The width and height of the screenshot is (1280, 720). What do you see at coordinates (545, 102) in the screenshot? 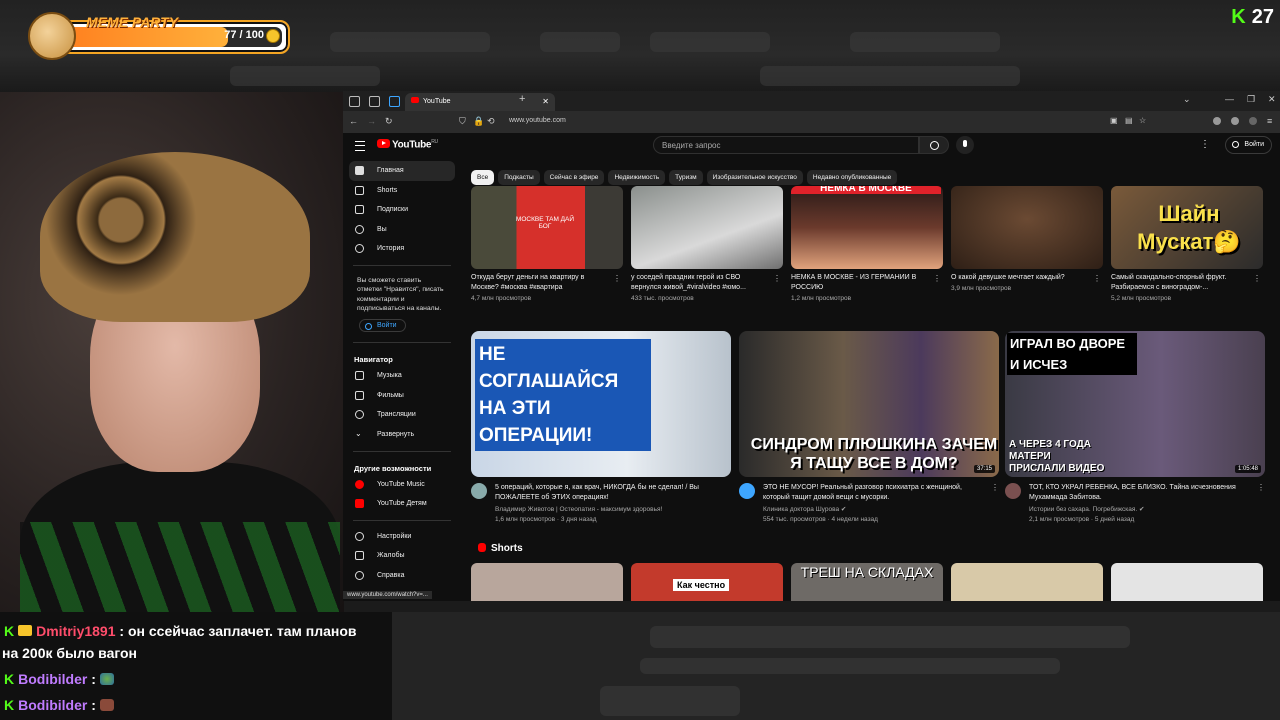
I see `close-tab-icon: ✕` at bounding box center [545, 102].